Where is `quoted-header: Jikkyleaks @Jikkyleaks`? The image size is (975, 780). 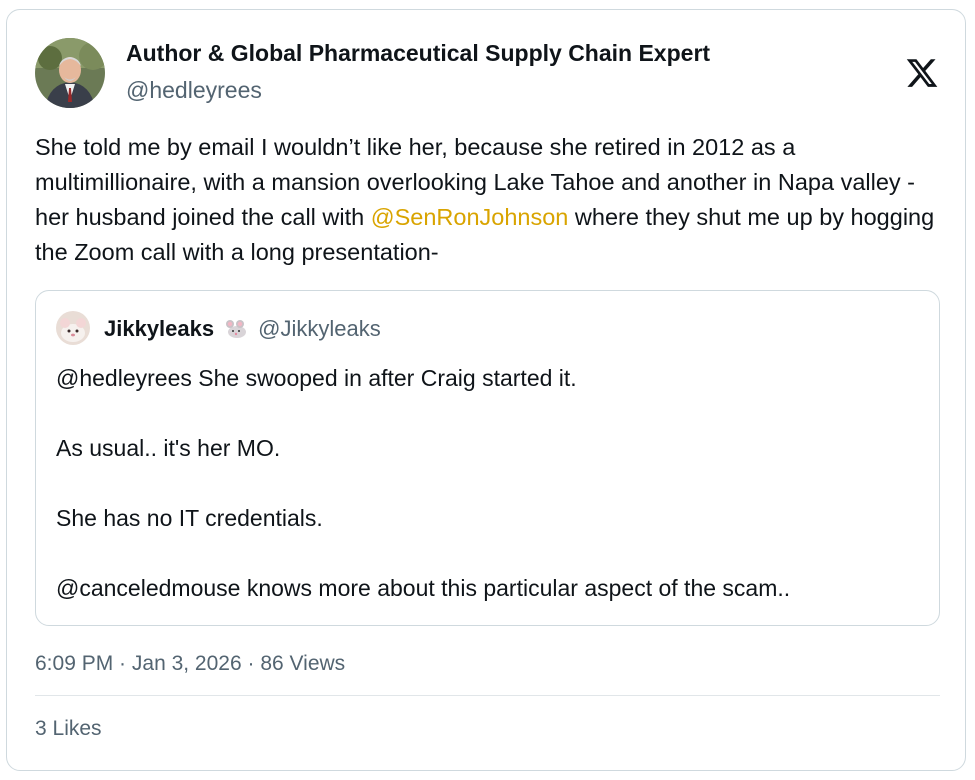 quoted-header: Jikkyleaks @Jikkyleaks is located at coordinates (242, 329).